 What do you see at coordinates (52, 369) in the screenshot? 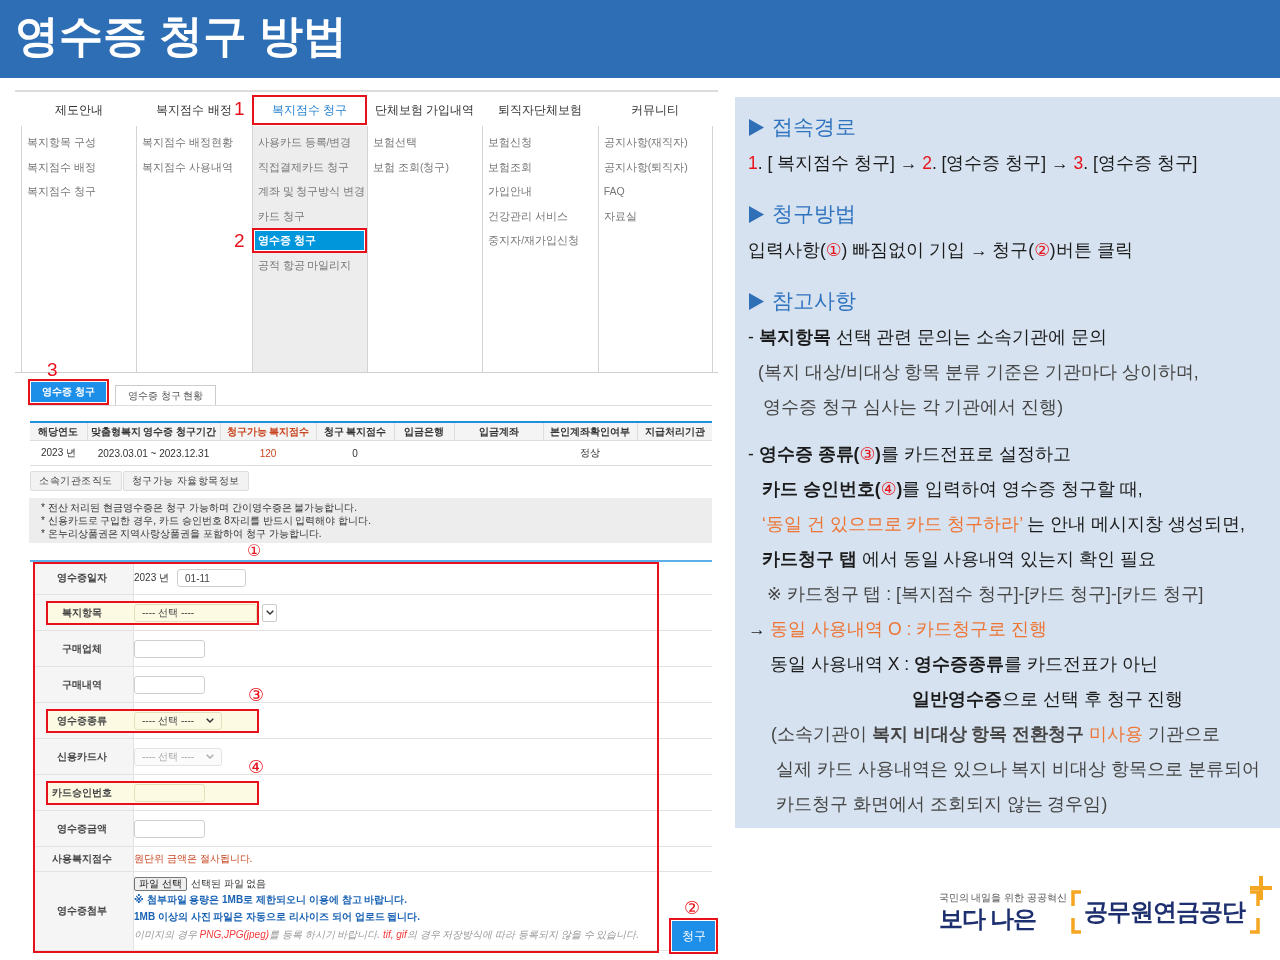
I see `callout-number: 3` at bounding box center [52, 369].